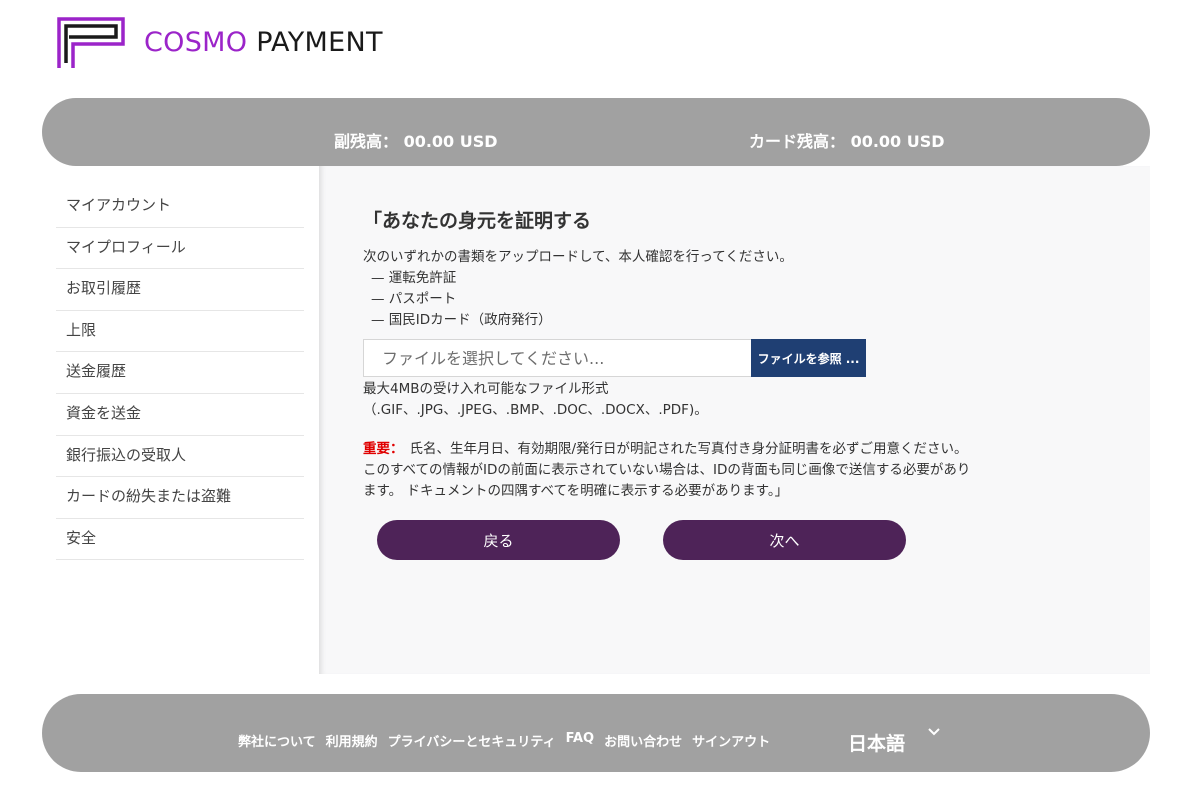 Image resolution: width=1200 pixels, height=800 pixels. Describe the element at coordinates (196, 42) in the screenshot. I see `brand-name-cosmo: COSMO` at that location.